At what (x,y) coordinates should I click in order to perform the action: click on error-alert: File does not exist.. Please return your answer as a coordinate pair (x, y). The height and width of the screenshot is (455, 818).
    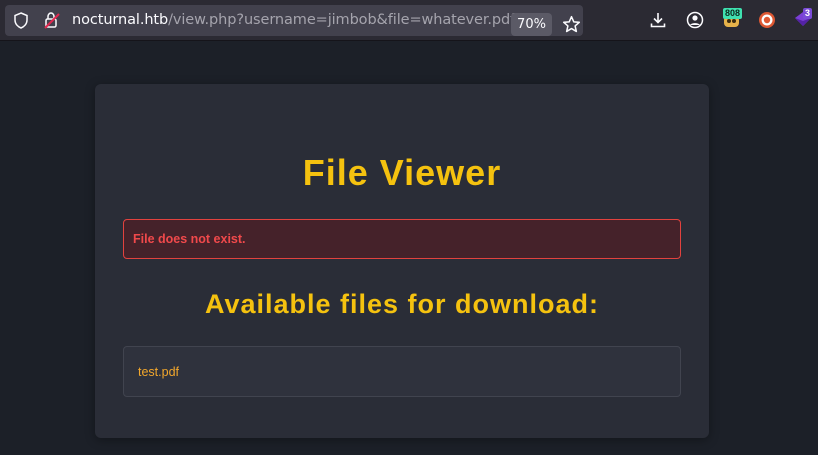
    Looking at the image, I should click on (402, 239).